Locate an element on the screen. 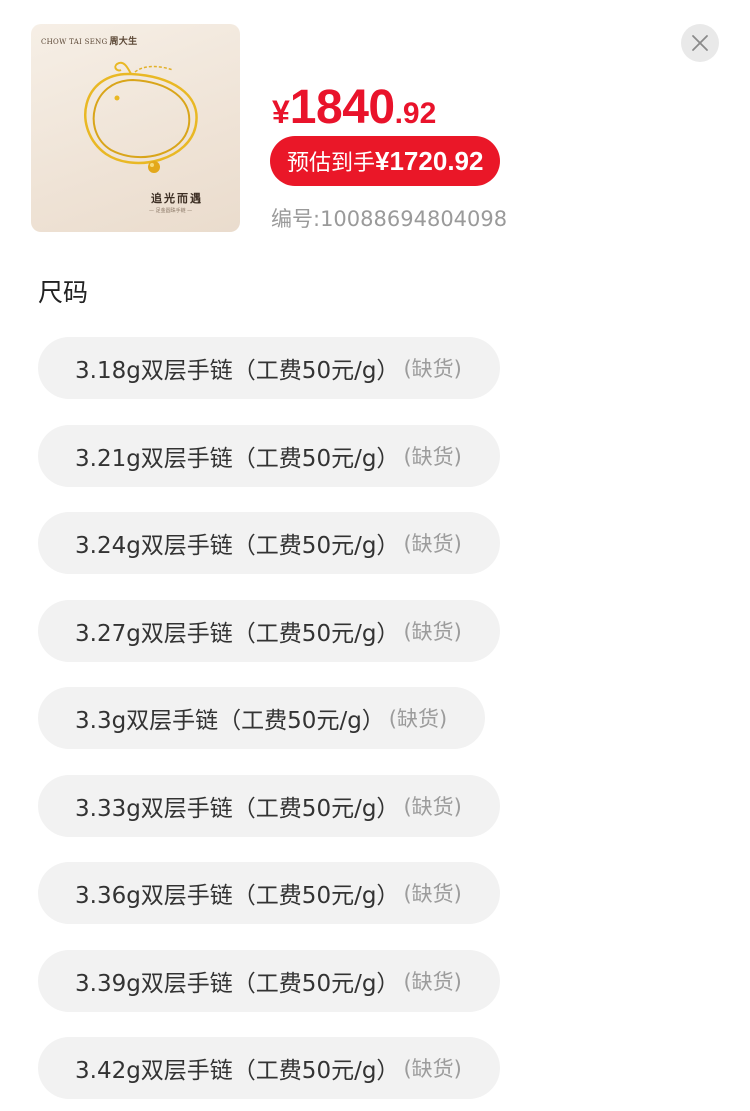  size-option-name: 3.18g双层手链（工费50元/g） is located at coordinates (237, 371).